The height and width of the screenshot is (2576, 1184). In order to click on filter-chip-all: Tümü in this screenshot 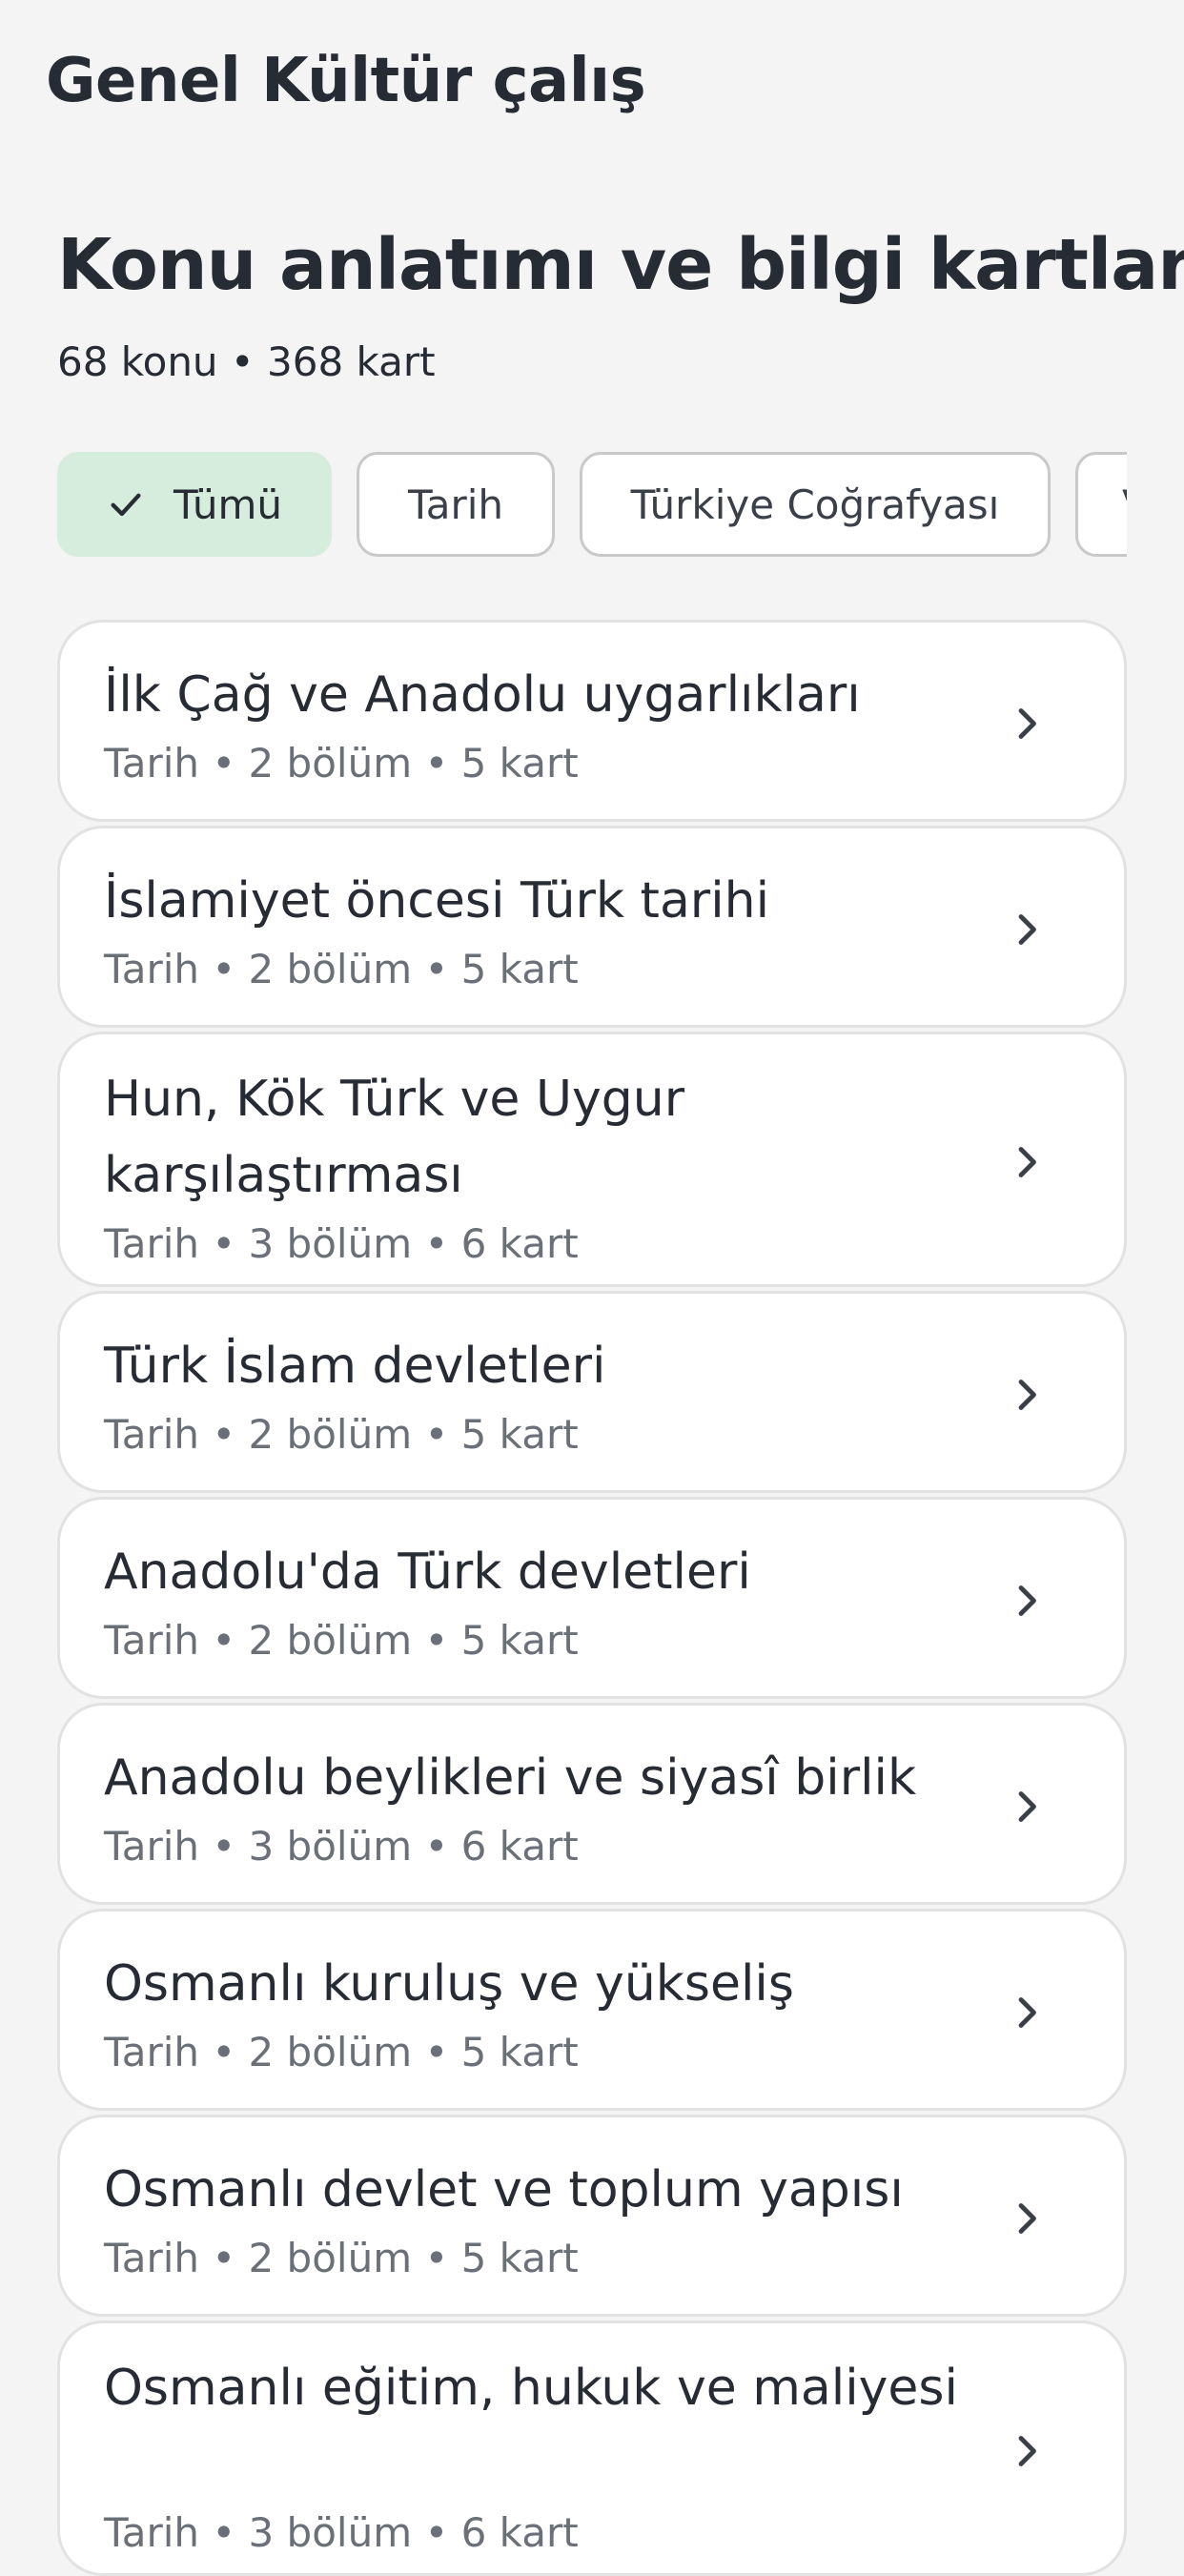, I will do `click(194, 504)`.